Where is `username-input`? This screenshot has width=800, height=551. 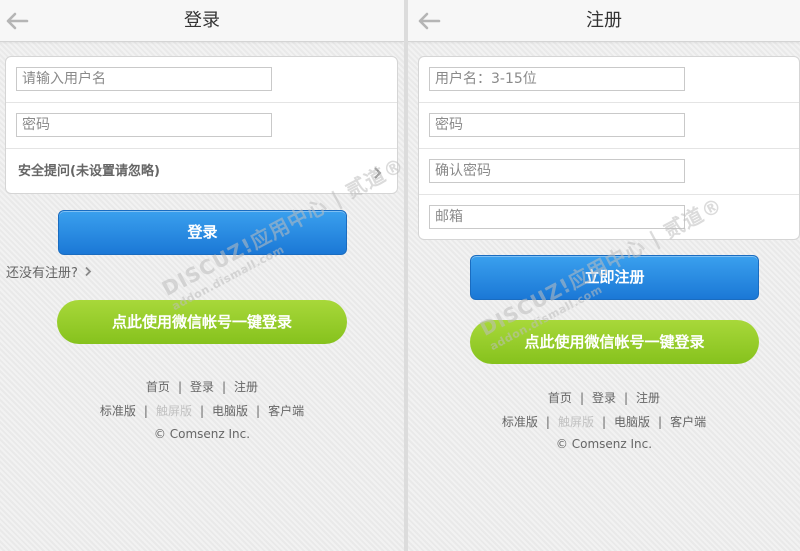
username-input is located at coordinates (144, 79).